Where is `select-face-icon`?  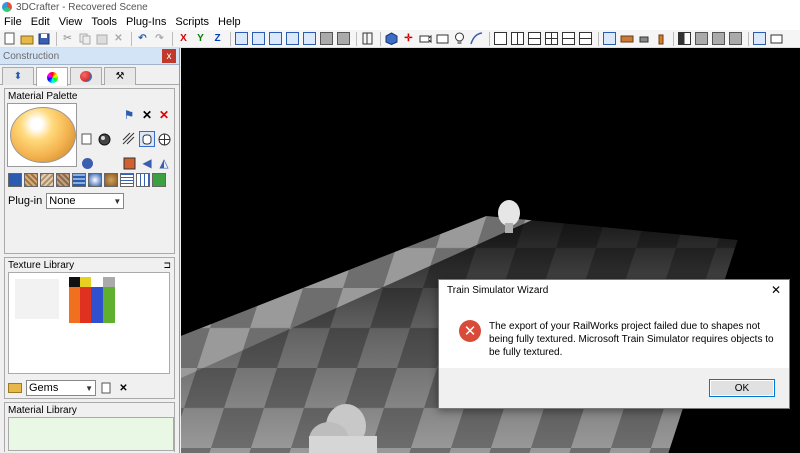 select-face-icon is located at coordinates (275, 38).